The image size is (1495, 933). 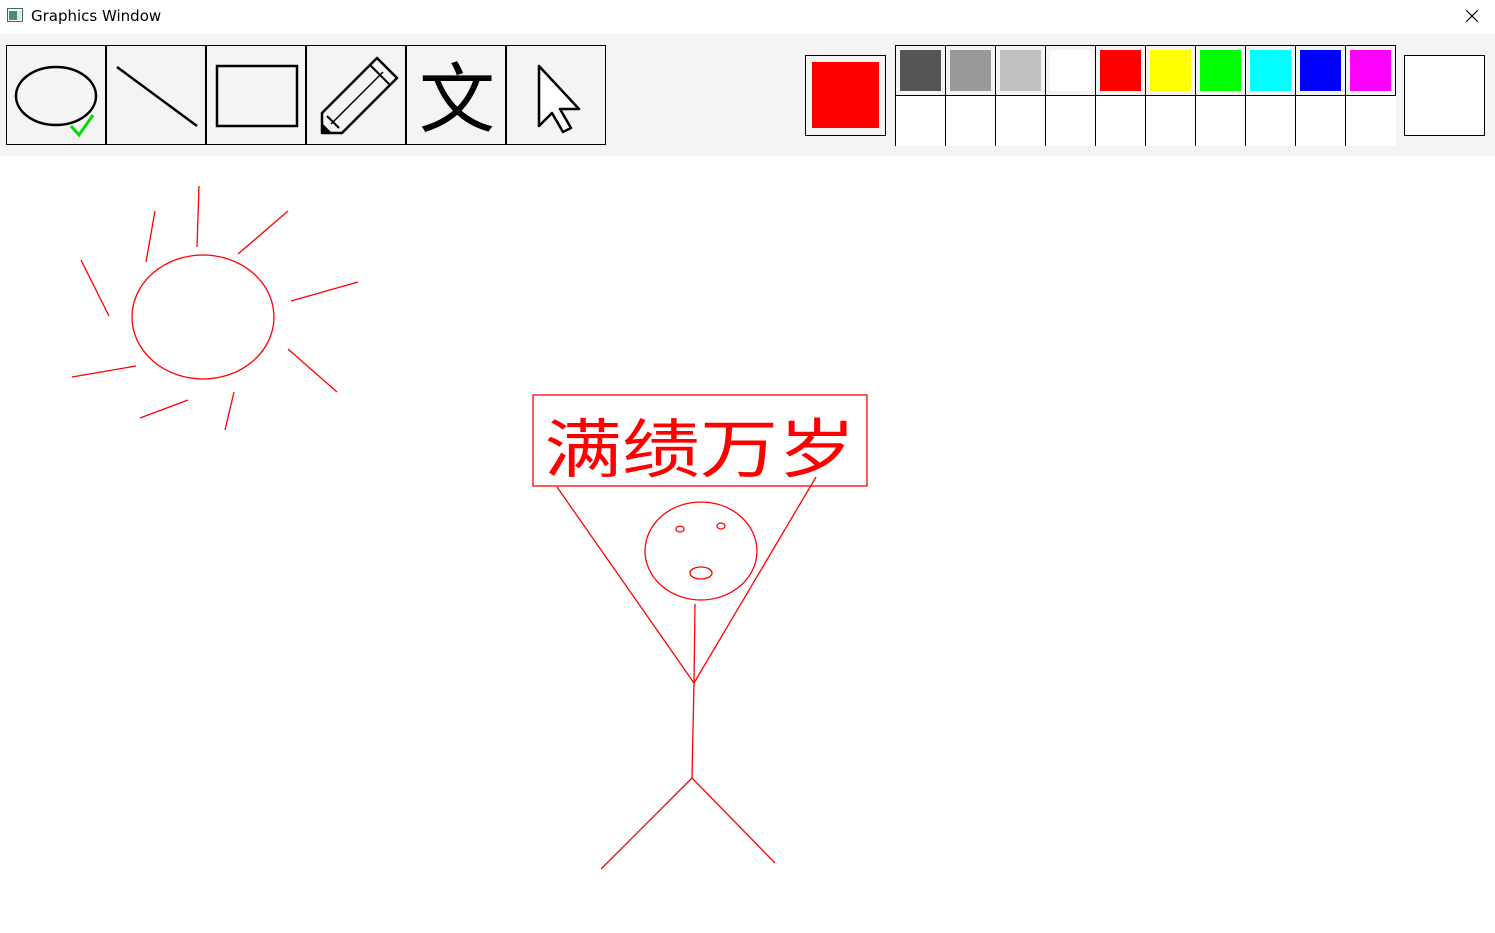 I want to click on color-palette, so click(x=1145, y=95).